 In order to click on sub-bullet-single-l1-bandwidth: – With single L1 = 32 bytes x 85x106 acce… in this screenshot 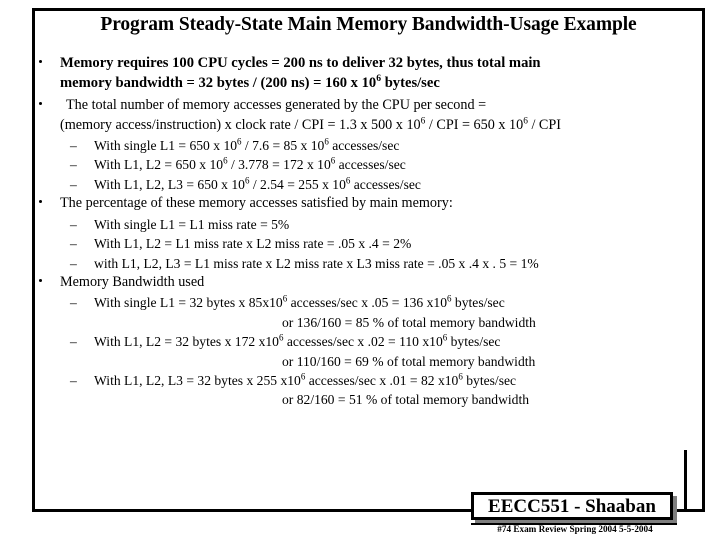, I will do `click(368, 302)`.